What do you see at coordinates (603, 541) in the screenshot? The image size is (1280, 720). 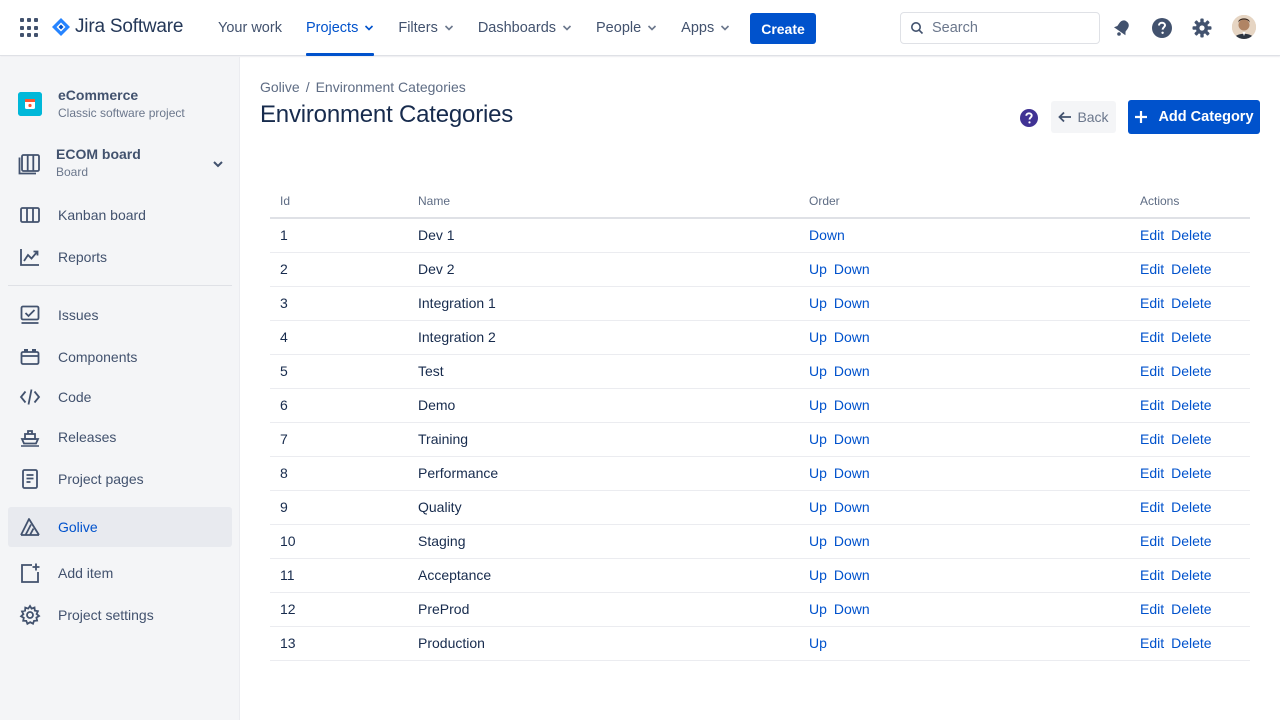 I see `cell-name: Staging` at bounding box center [603, 541].